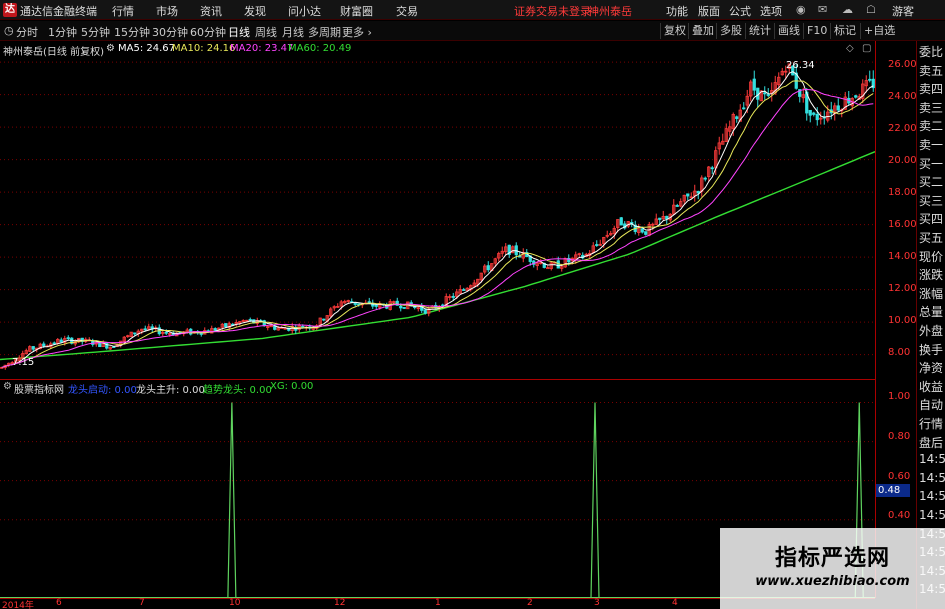 This screenshot has height=609, width=945. What do you see at coordinates (18, 605) in the screenshot?
I see `date-label: 2014年` at bounding box center [18, 605].